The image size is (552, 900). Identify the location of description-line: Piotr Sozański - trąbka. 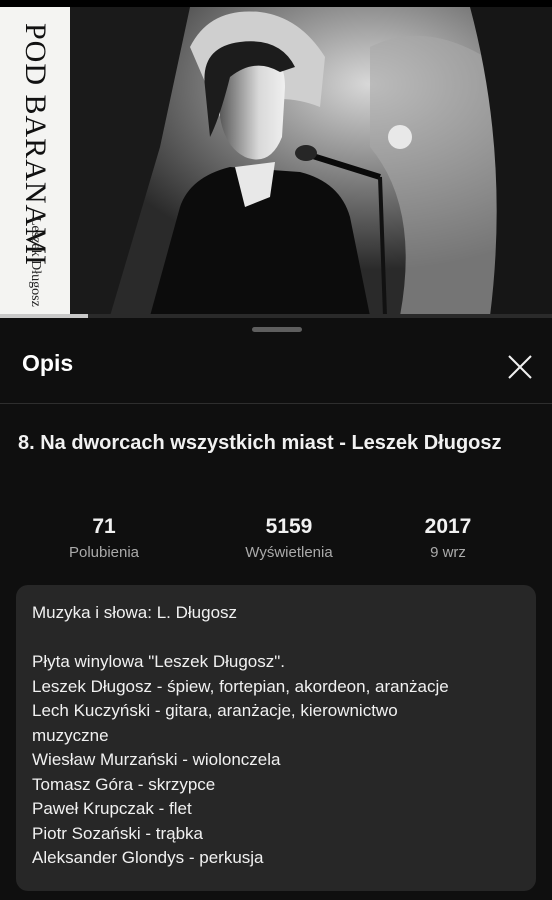
(118, 833).